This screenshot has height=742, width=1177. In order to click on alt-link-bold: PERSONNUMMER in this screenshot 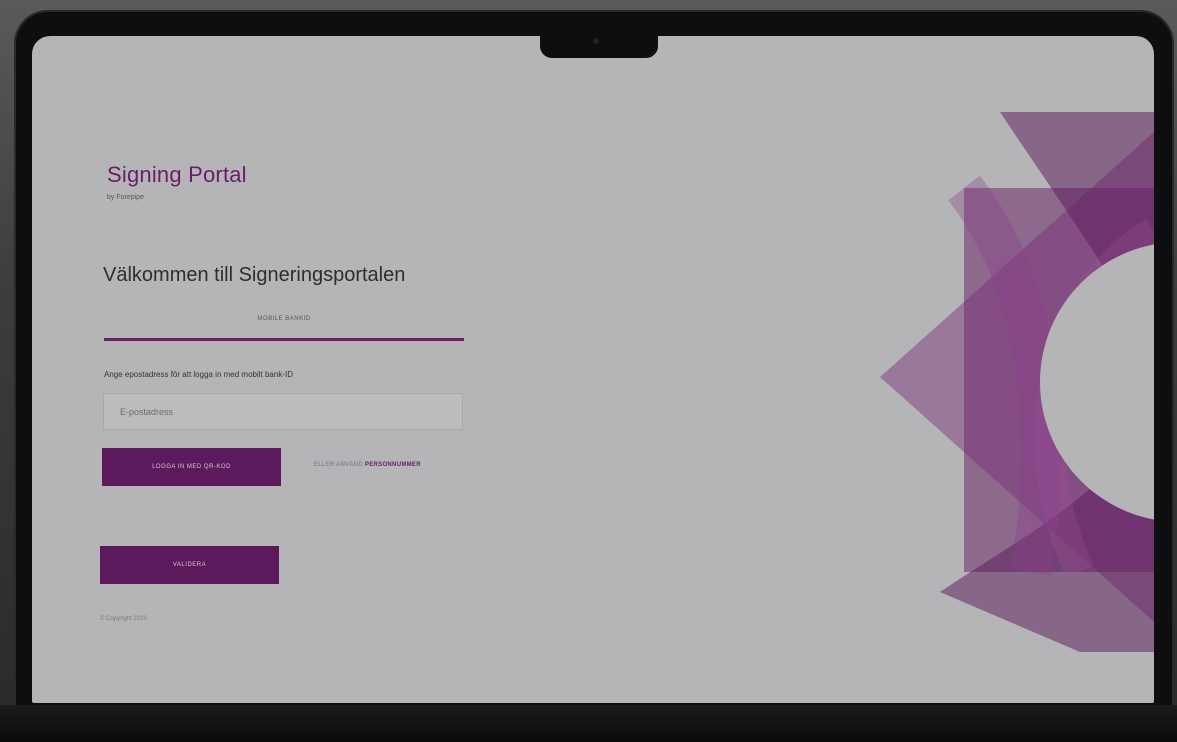, I will do `click(392, 465)`.